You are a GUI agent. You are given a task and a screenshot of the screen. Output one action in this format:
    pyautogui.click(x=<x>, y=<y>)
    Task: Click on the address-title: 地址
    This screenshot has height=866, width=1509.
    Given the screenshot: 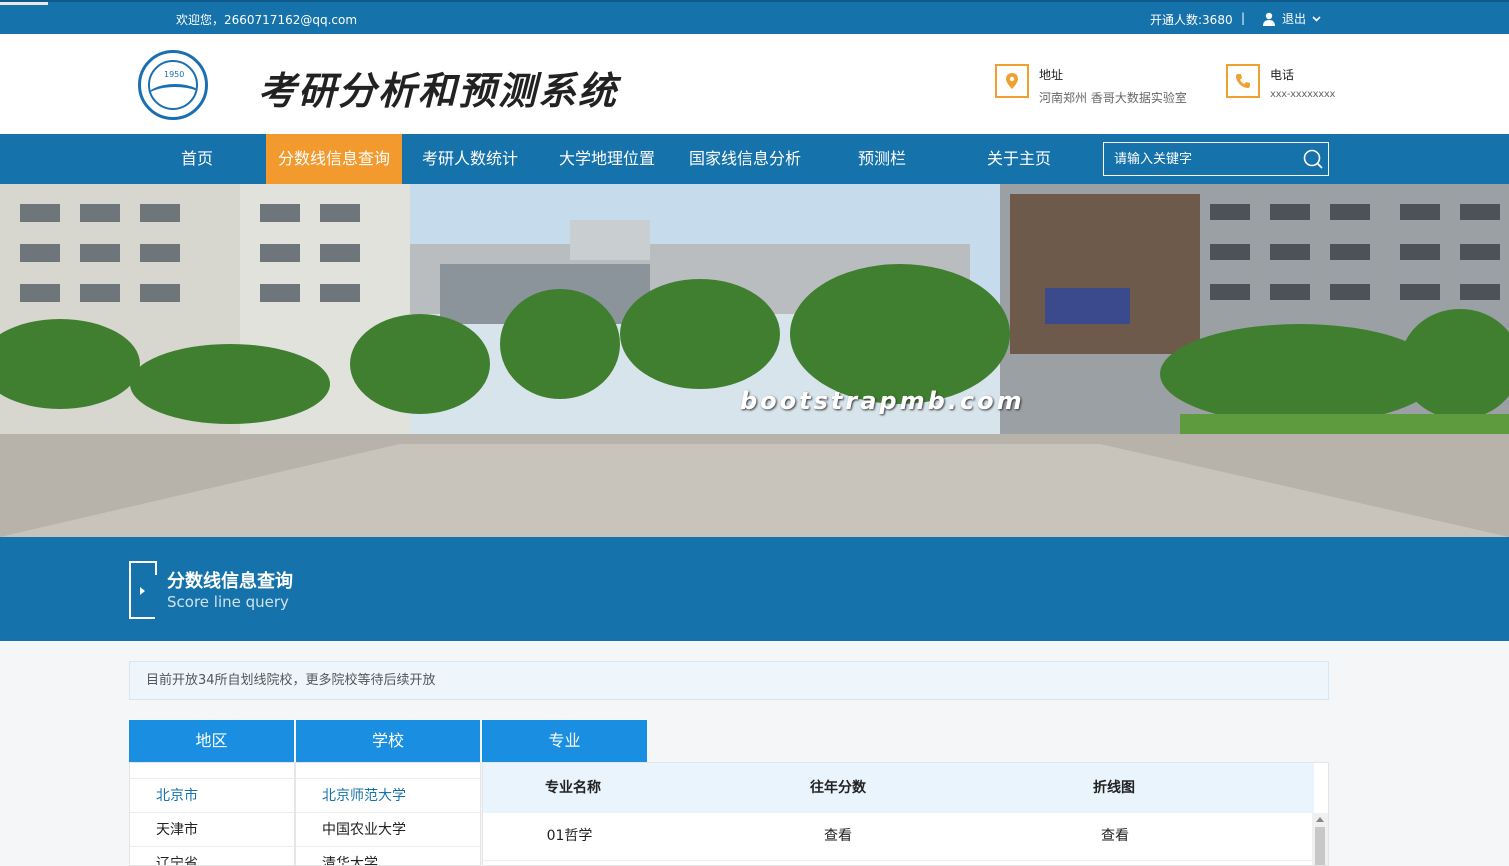 What is the action you would take?
    pyautogui.click(x=1051, y=75)
    